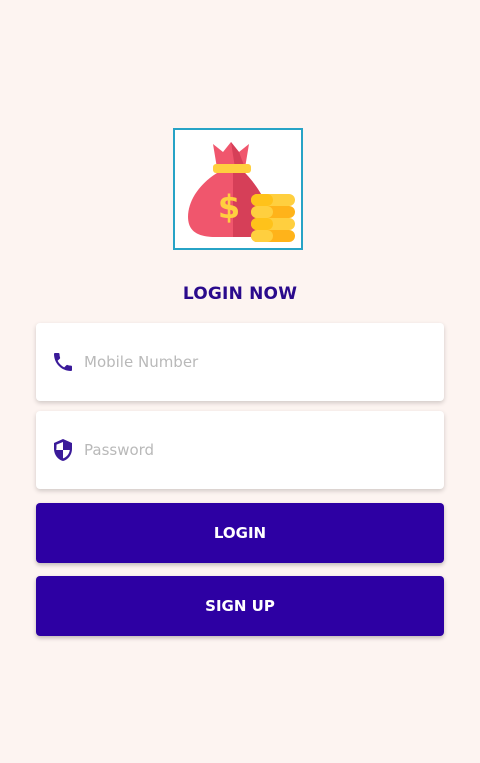 The width and height of the screenshot is (480, 763). Describe the element at coordinates (240, 533) in the screenshot. I see `login-button: LOGIN` at that location.